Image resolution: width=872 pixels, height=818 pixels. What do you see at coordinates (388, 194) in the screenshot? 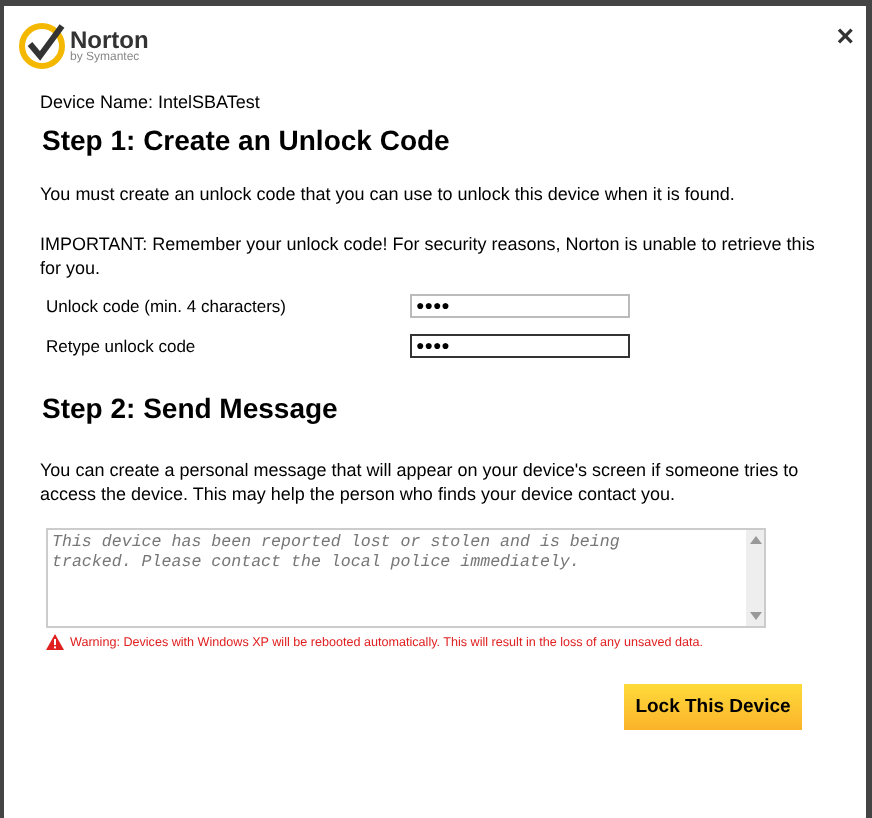
I see `instruction-text: You must create an unlock code that you can use to unlock this device when it is found.` at bounding box center [388, 194].